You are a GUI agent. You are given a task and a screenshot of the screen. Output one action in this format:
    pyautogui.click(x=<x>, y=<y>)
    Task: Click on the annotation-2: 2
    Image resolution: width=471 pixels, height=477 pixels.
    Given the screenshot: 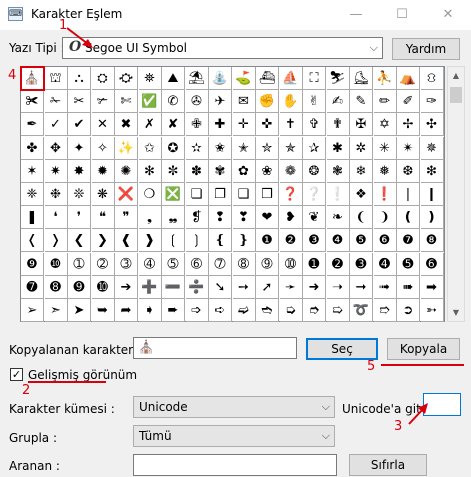 What is the action you would take?
    pyautogui.click(x=26, y=390)
    